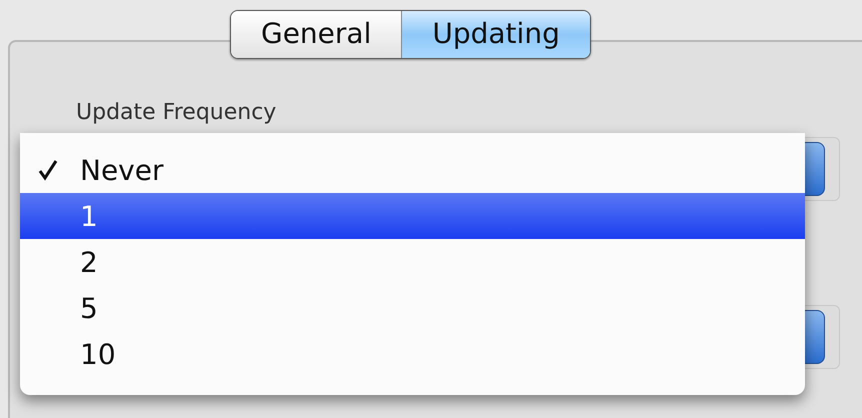  What do you see at coordinates (412, 354) in the screenshot?
I see `menu-item: 10` at bounding box center [412, 354].